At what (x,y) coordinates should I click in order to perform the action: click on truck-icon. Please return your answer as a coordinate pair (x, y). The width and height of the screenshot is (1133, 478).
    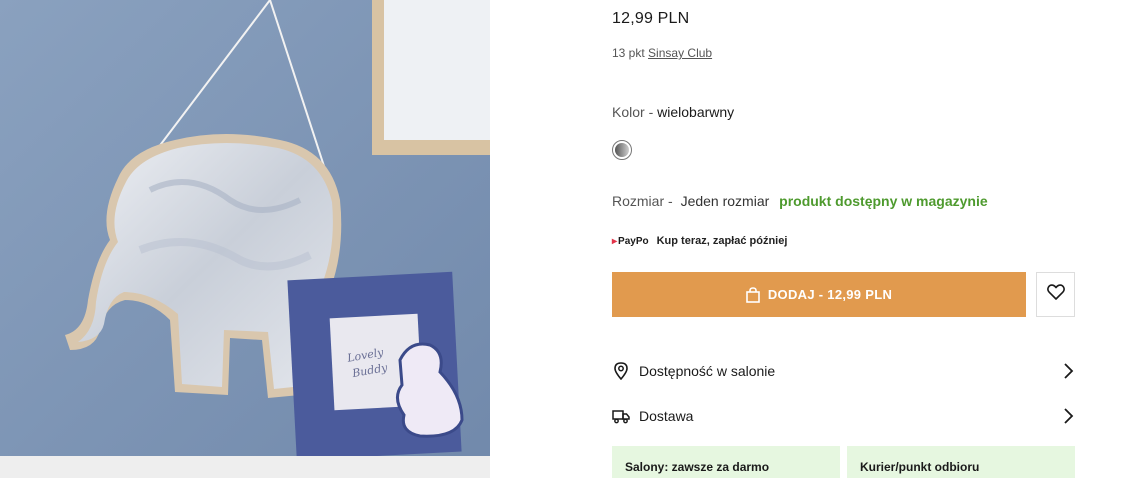
    Looking at the image, I should click on (621, 416).